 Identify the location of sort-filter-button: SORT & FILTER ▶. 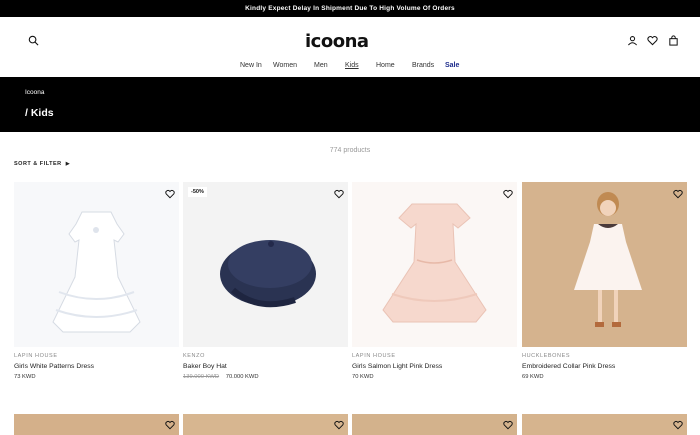
(42, 164).